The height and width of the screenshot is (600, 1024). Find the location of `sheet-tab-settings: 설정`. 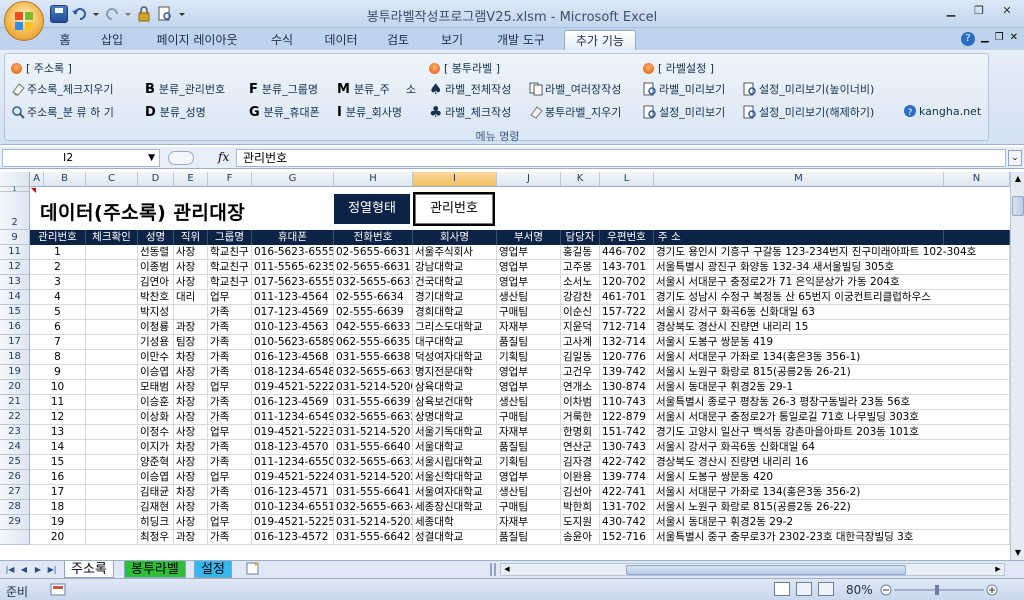

sheet-tab-settings: 설정 is located at coordinates (213, 569).